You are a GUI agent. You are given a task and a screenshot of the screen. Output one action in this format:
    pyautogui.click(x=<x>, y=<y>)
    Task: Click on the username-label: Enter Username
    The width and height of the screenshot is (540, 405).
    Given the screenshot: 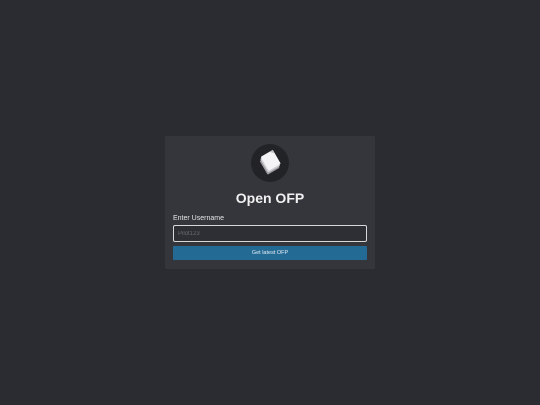 What is the action you would take?
    pyautogui.click(x=198, y=218)
    